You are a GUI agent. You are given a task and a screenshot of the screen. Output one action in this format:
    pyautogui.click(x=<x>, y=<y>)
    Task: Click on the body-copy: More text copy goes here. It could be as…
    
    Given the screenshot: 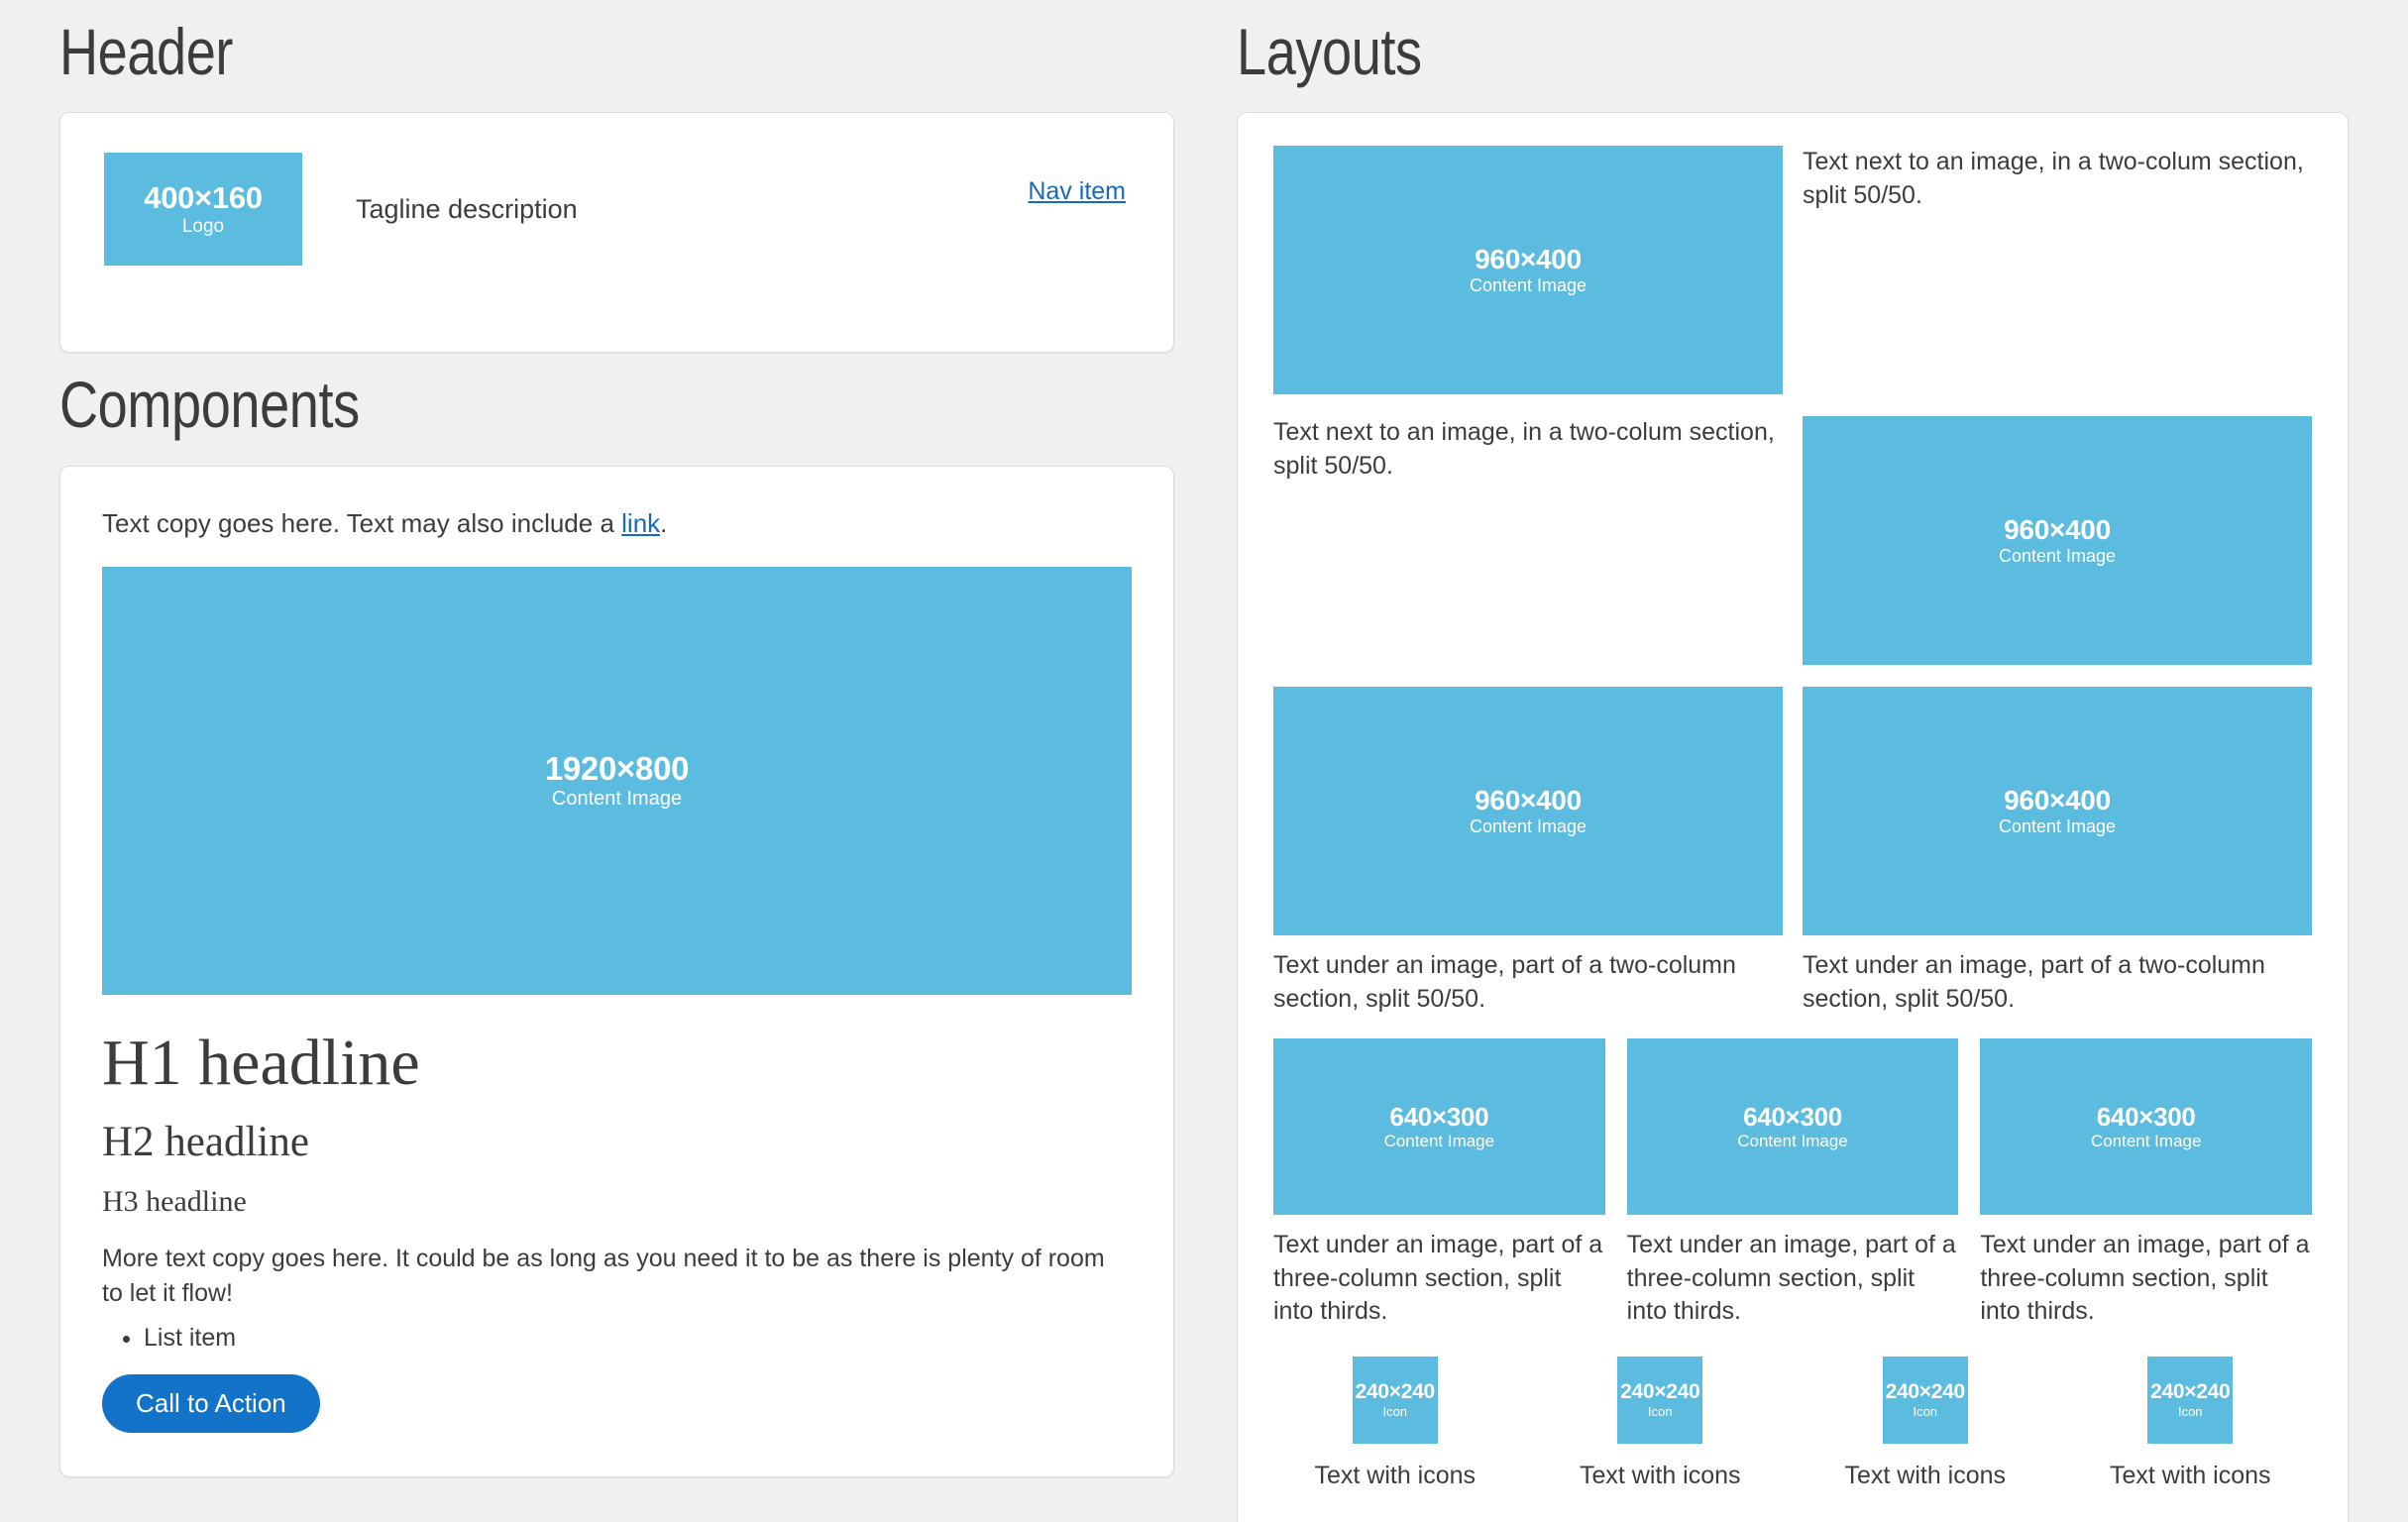 What is the action you would take?
    pyautogui.click(x=603, y=1276)
    